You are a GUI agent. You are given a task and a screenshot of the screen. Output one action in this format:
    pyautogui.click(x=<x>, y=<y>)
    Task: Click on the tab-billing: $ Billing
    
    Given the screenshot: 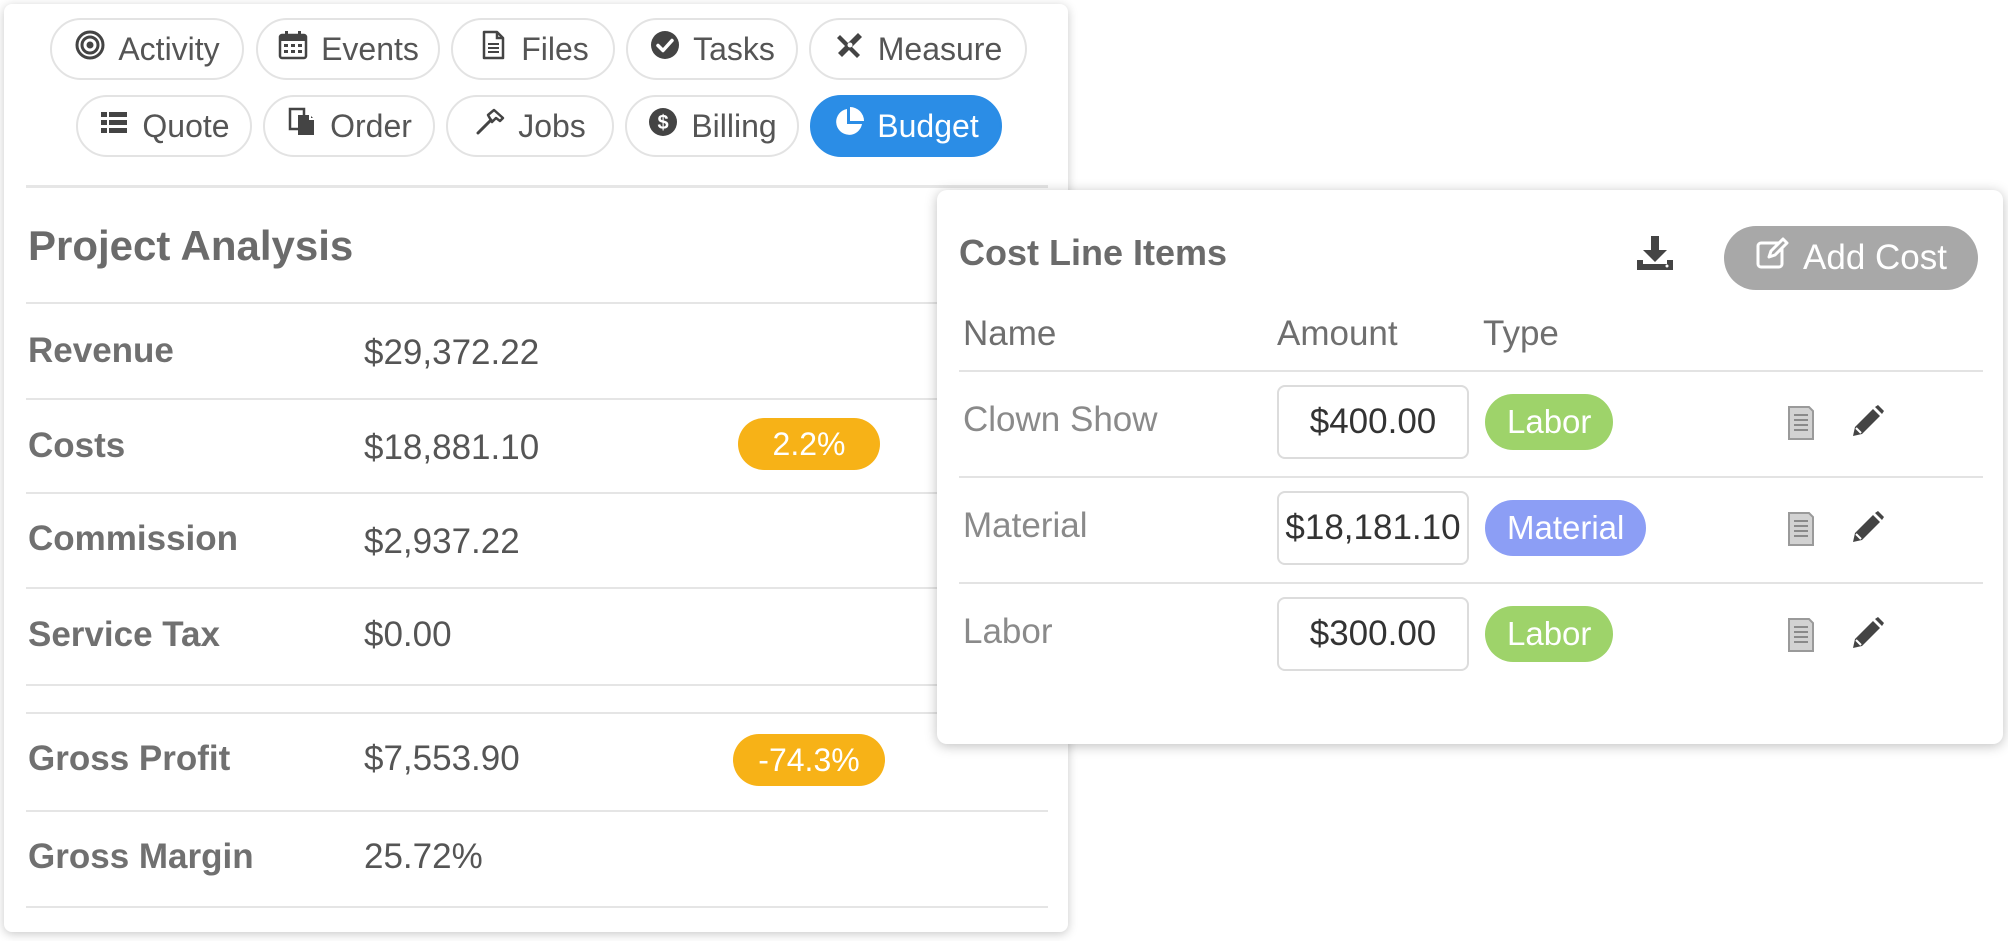 What is the action you would take?
    pyautogui.click(x=712, y=126)
    